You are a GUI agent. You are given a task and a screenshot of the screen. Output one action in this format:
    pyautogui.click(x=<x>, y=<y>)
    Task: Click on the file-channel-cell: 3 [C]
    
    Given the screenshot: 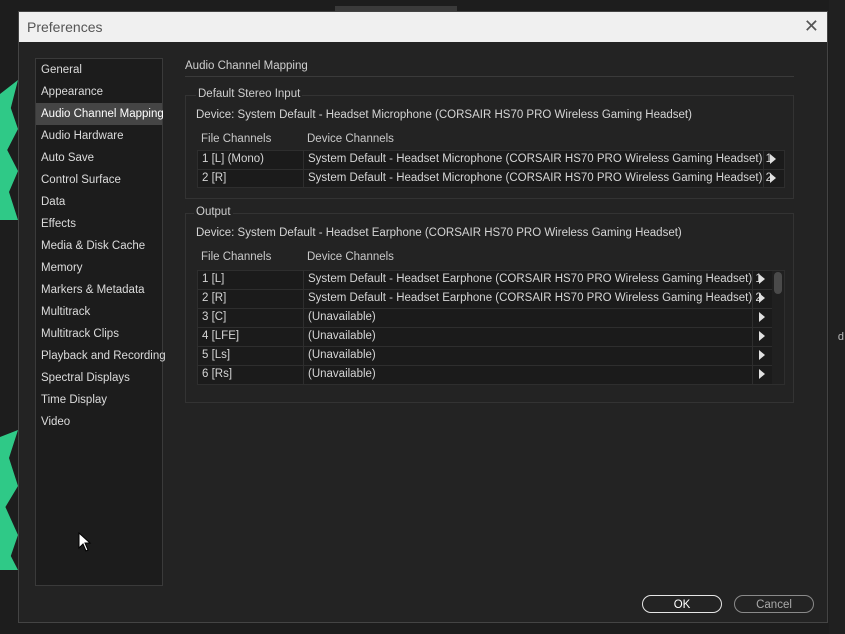 What is the action you would take?
    pyautogui.click(x=214, y=317)
    